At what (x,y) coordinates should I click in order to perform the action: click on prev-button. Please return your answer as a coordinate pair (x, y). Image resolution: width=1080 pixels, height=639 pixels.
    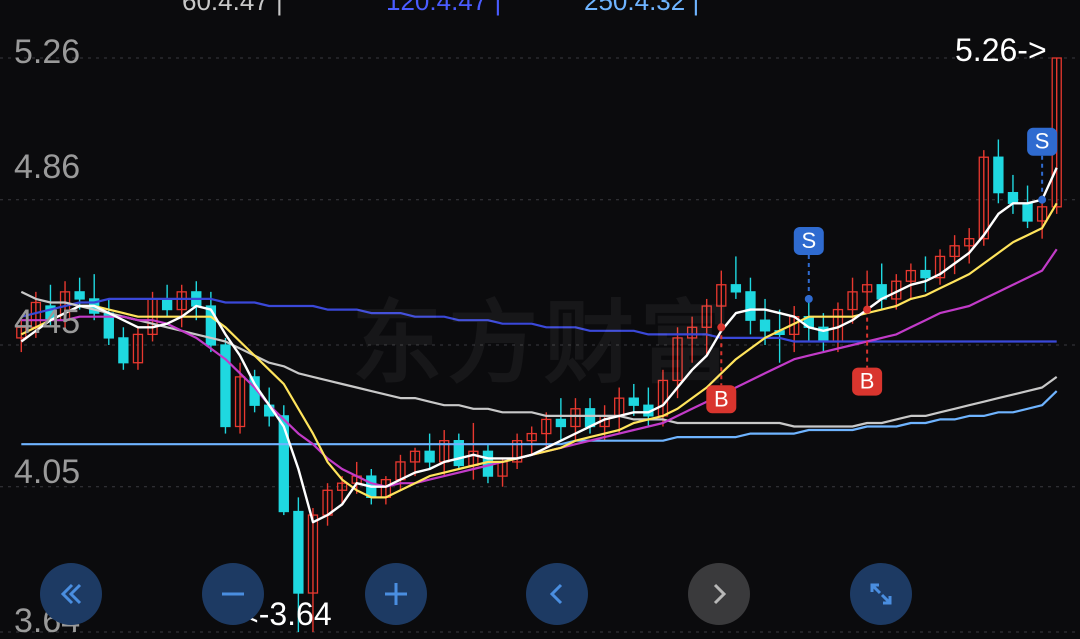
    Looking at the image, I should click on (557, 594).